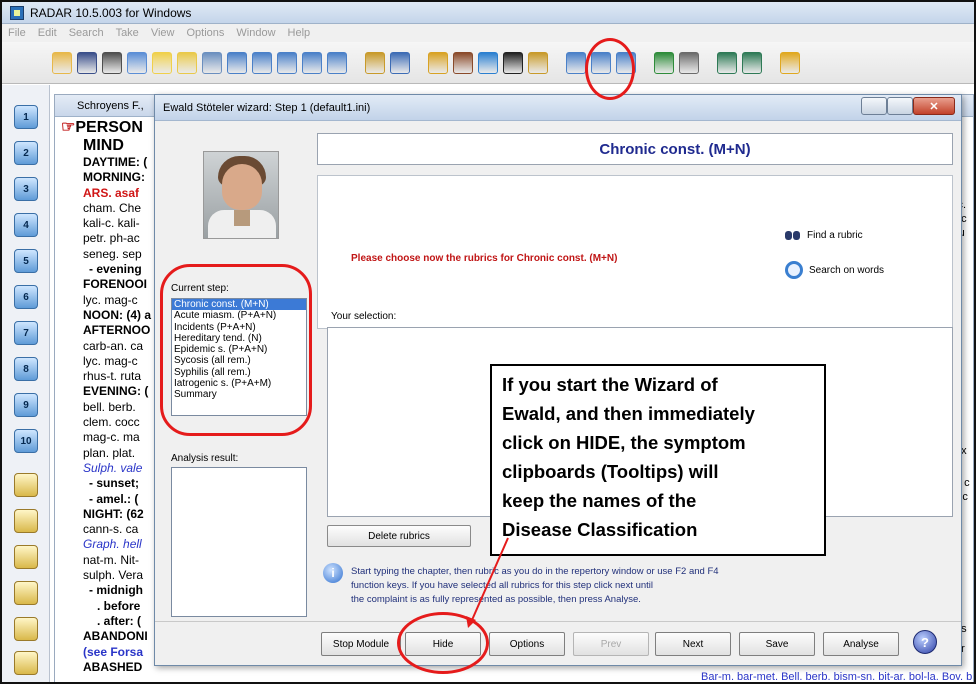 This screenshot has height=684, width=976. What do you see at coordinates (163, 33) in the screenshot?
I see `menu-view: View` at bounding box center [163, 33].